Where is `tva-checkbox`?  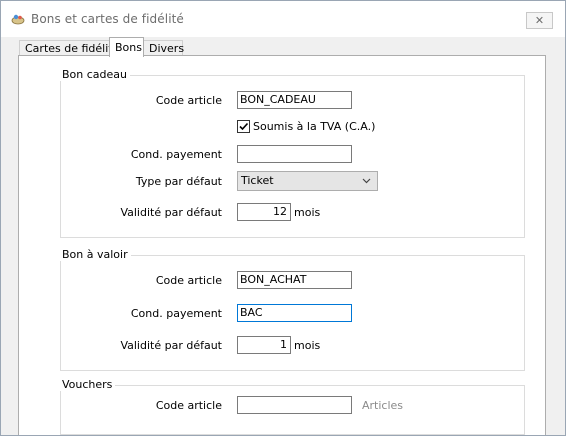 tva-checkbox is located at coordinates (243, 126).